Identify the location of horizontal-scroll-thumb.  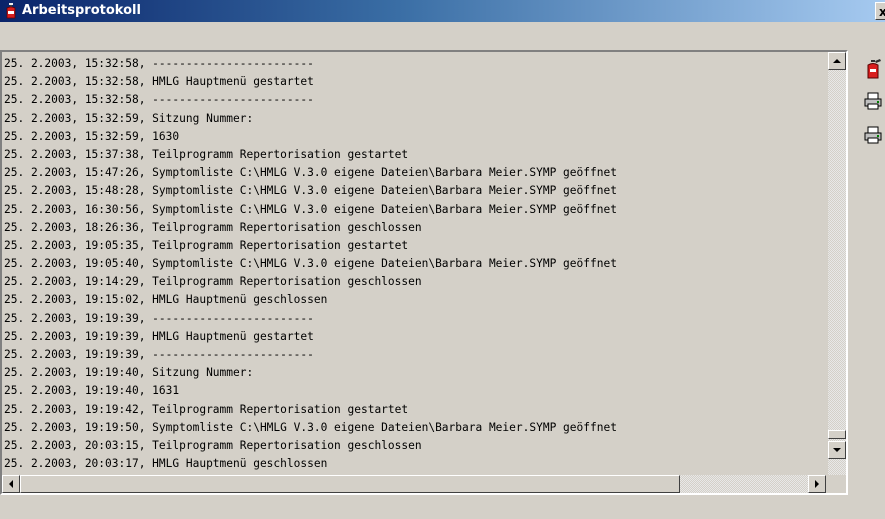
(350, 484).